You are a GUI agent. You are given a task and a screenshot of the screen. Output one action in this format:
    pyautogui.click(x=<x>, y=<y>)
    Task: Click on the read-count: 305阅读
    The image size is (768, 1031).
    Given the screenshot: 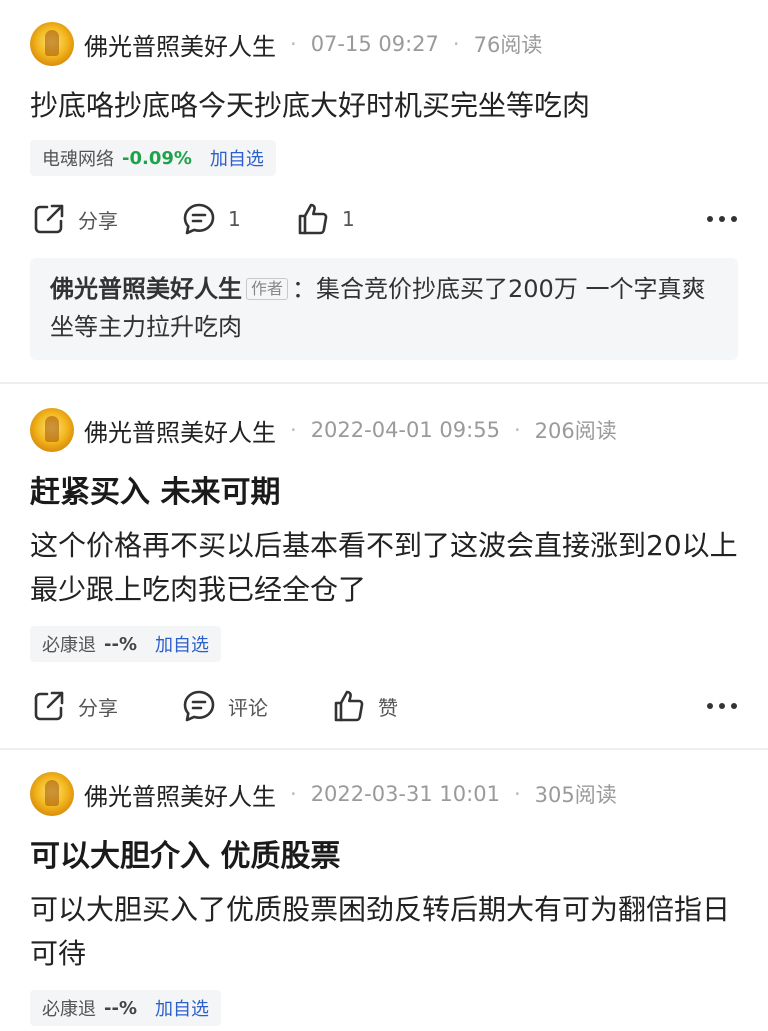 What is the action you would take?
    pyautogui.click(x=575, y=795)
    